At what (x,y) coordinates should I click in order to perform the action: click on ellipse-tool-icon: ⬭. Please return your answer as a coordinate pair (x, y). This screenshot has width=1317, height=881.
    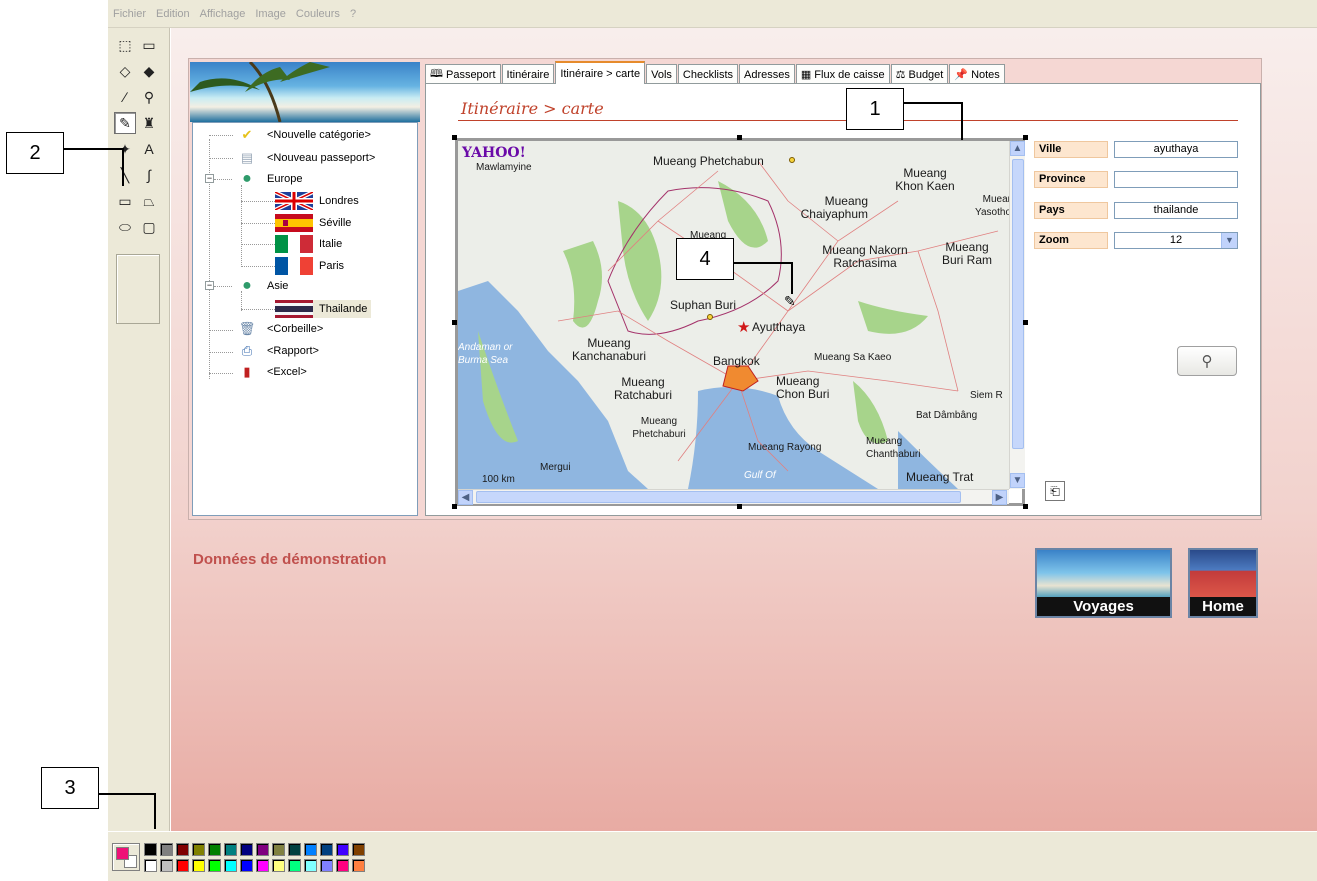
    Looking at the image, I should click on (125, 227).